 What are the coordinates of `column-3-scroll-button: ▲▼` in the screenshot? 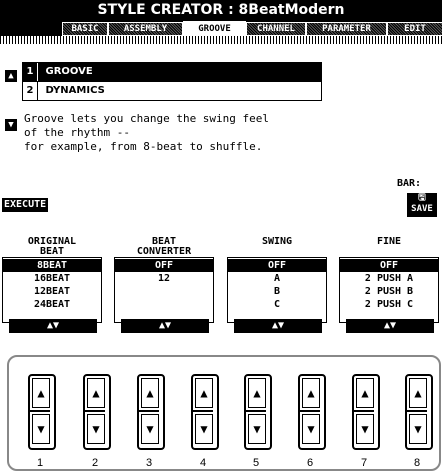 It's located at (278, 326).